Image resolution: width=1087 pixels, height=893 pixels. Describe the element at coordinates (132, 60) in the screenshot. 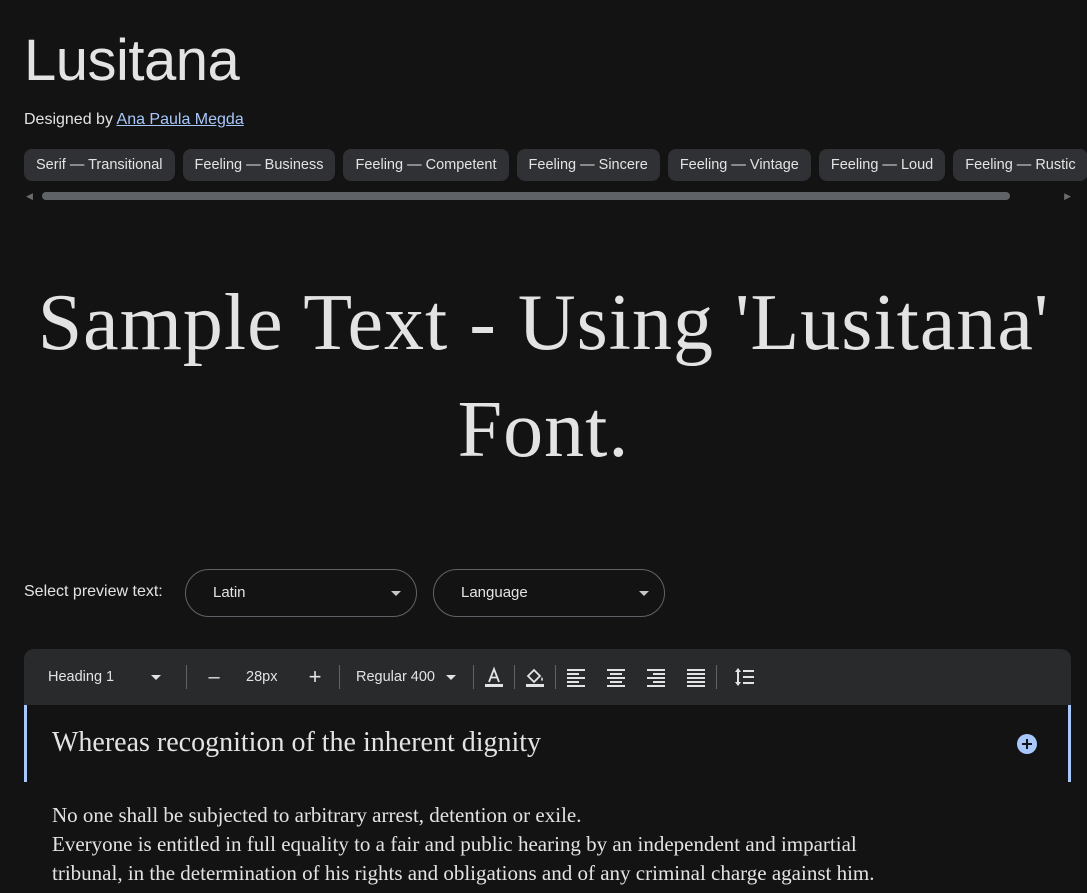

I see `font-title: Lusitana` at that location.